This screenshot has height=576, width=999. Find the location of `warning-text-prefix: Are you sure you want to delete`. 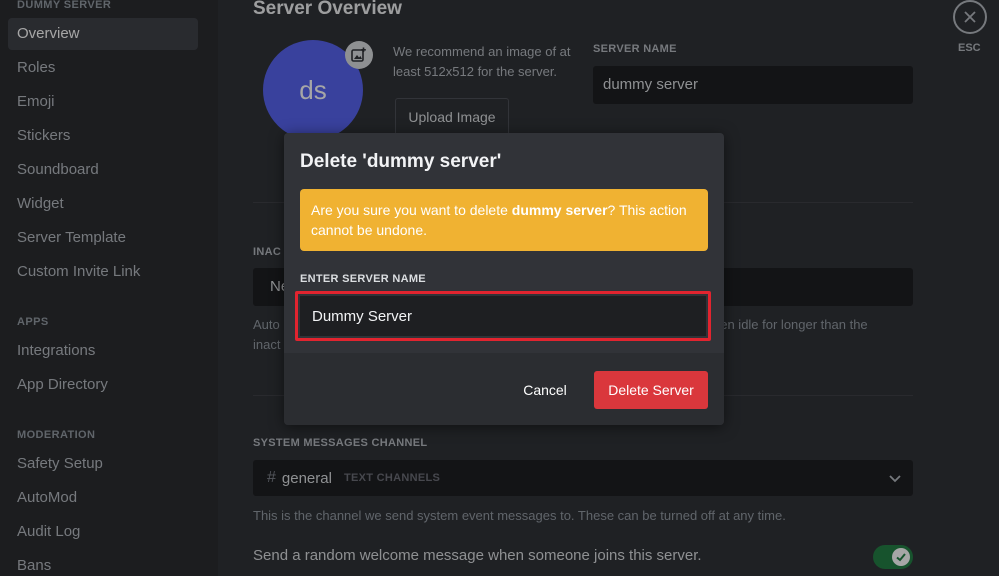

warning-text-prefix: Are you sure you want to delete is located at coordinates (411, 210).